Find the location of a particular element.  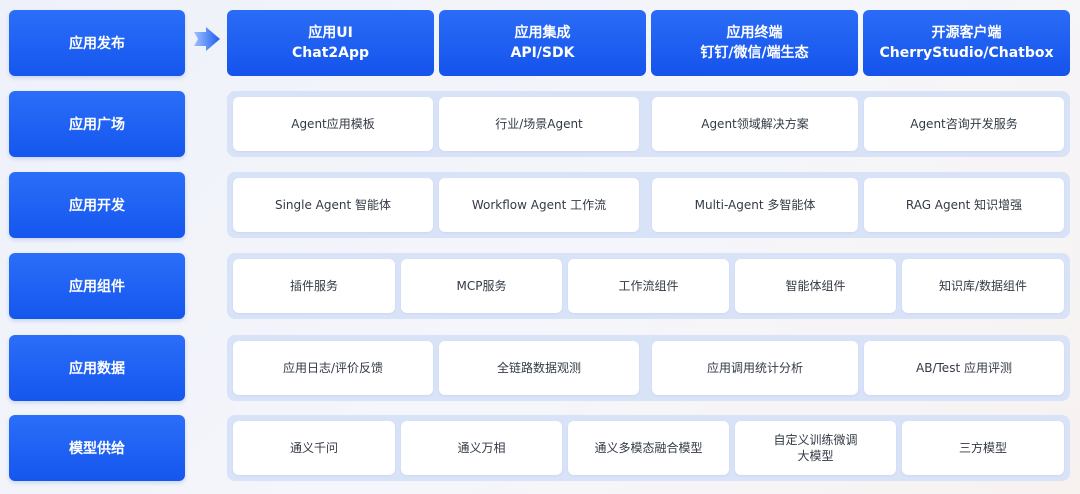

model-item: 通义千问 is located at coordinates (314, 448).